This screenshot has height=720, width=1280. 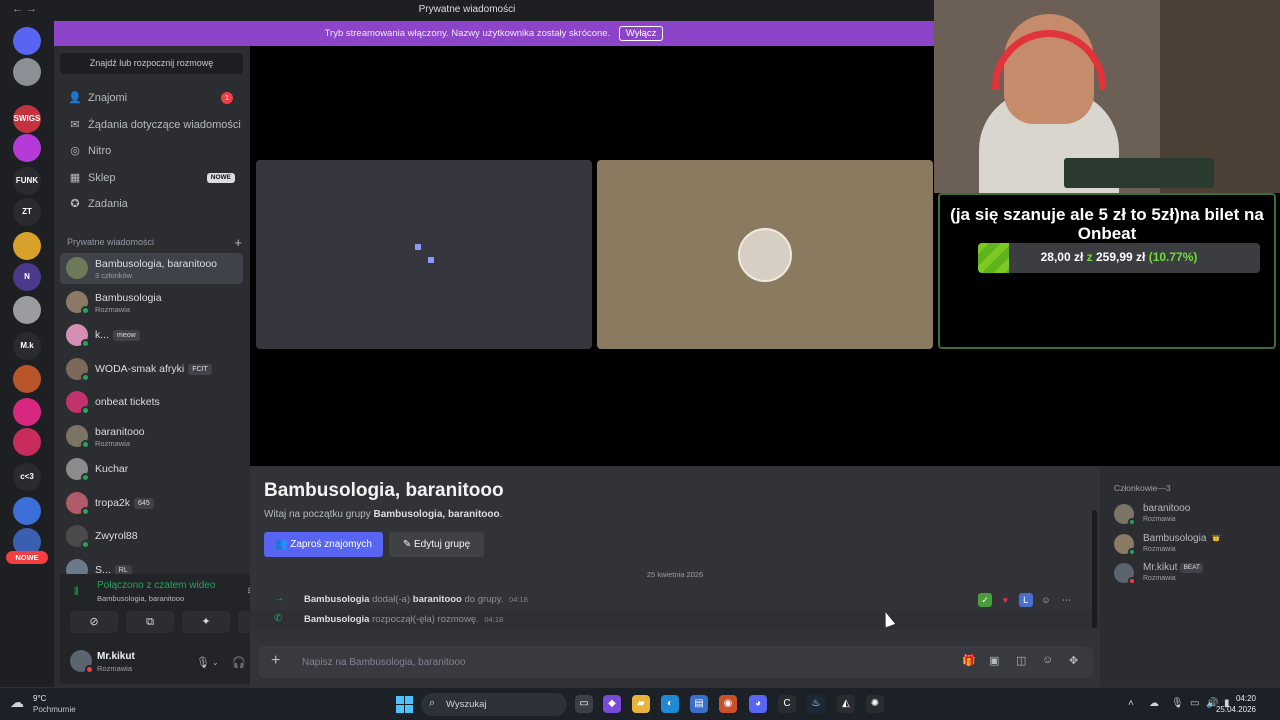 I want to click on activities-button: ✦, so click(x=206, y=622).